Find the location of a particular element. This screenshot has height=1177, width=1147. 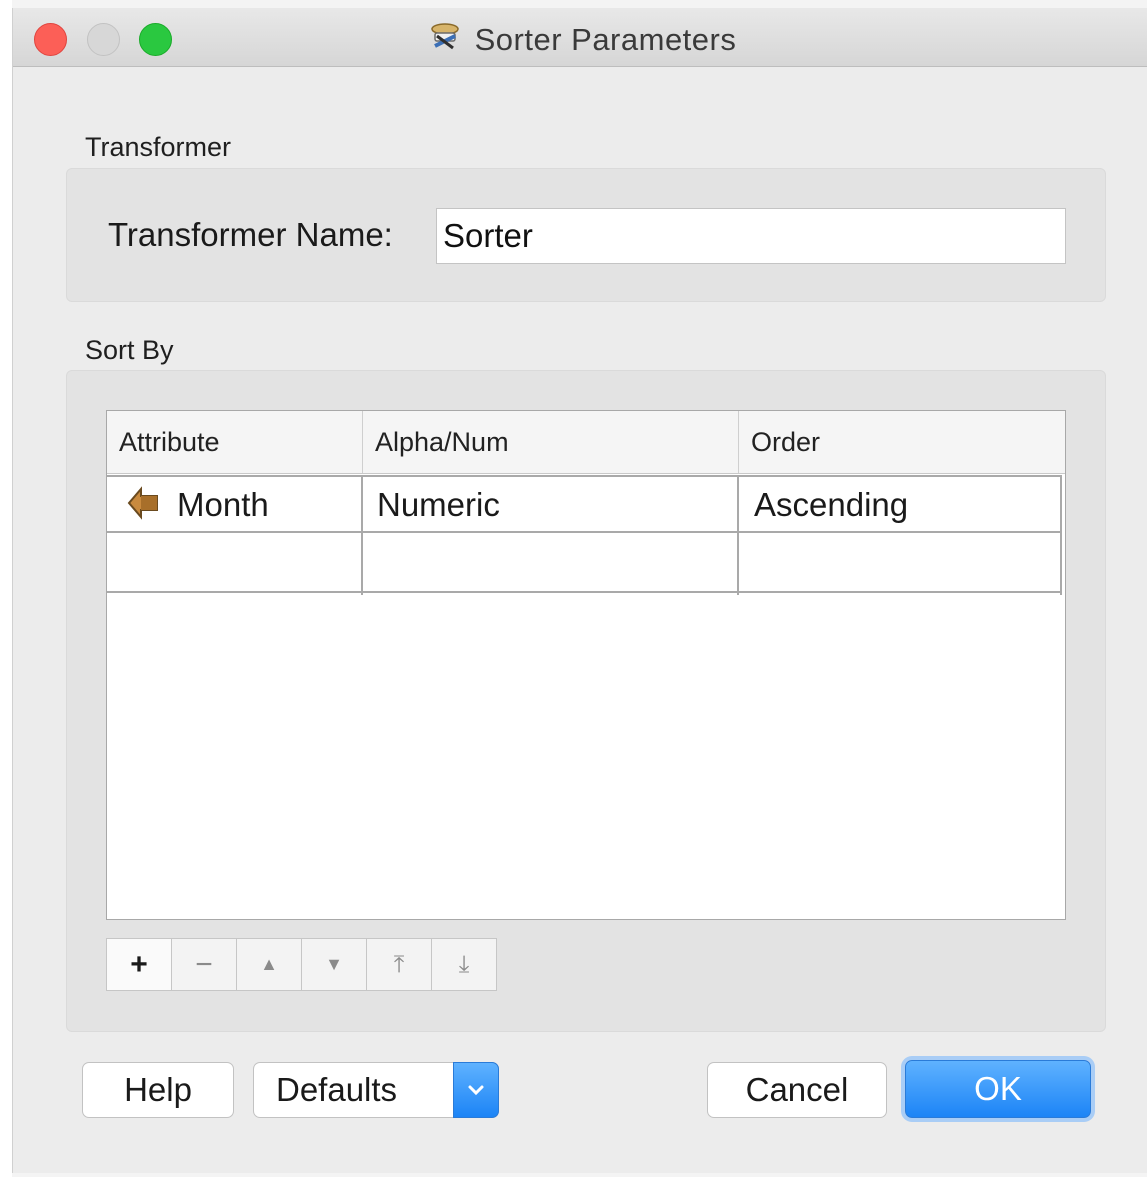

transformer-section-label: Transformer is located at coordinates (158, 147).